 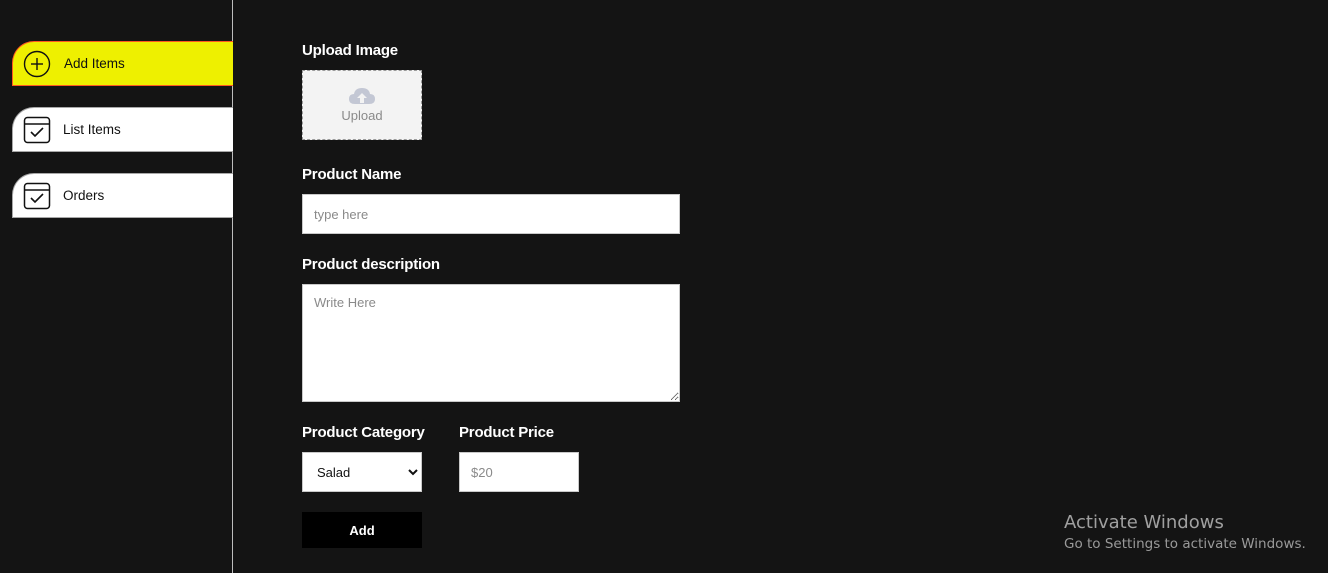 What do you see at coordinates (122, 129) in the screenshot?
I see `sidebar-item-list-items: List Items` at bounding box center [122, 129].